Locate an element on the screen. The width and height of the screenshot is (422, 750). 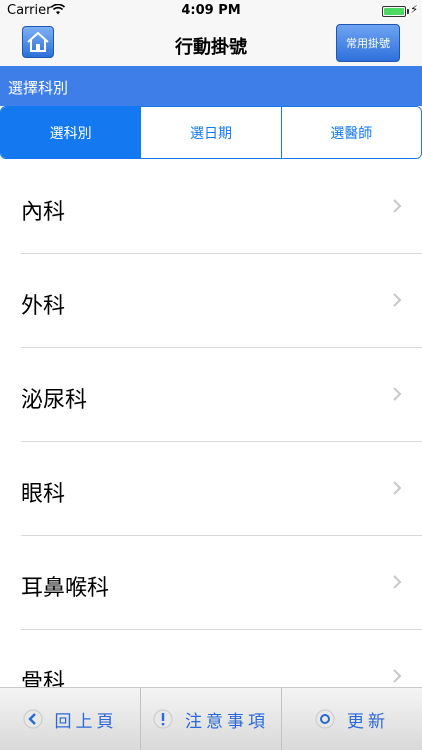
battery-icon is located at coordinates (394, 11).